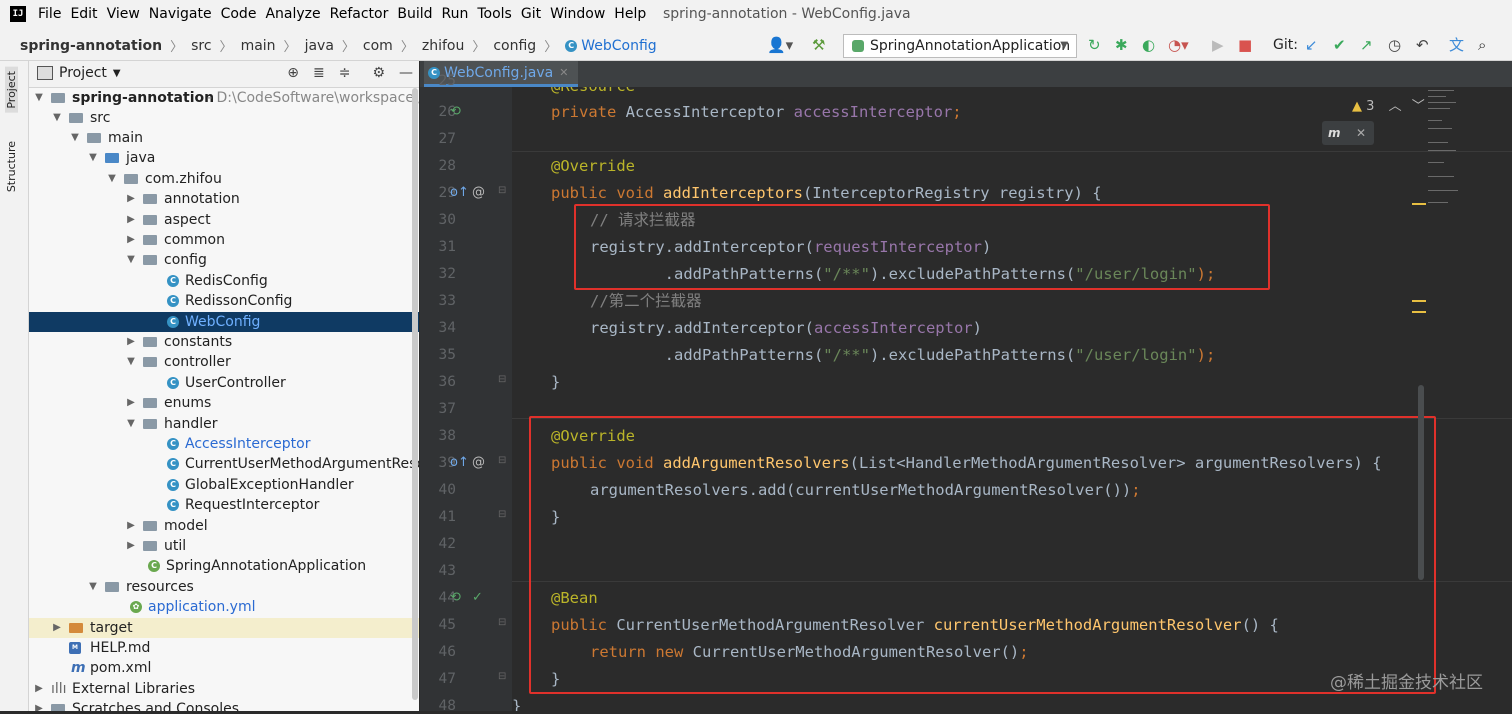 This screenshot has width=1512, height=714. Describe the element at coordinates (239, 14) in the screenshot. I see `menu-code: Code` at that location.